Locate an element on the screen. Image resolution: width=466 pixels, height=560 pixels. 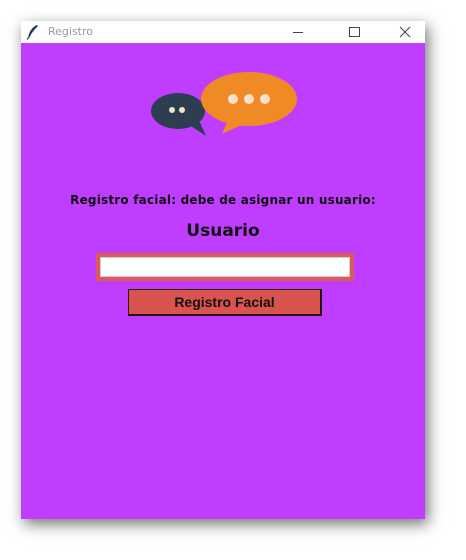
feather-icon is located at coordinates (32, 32).